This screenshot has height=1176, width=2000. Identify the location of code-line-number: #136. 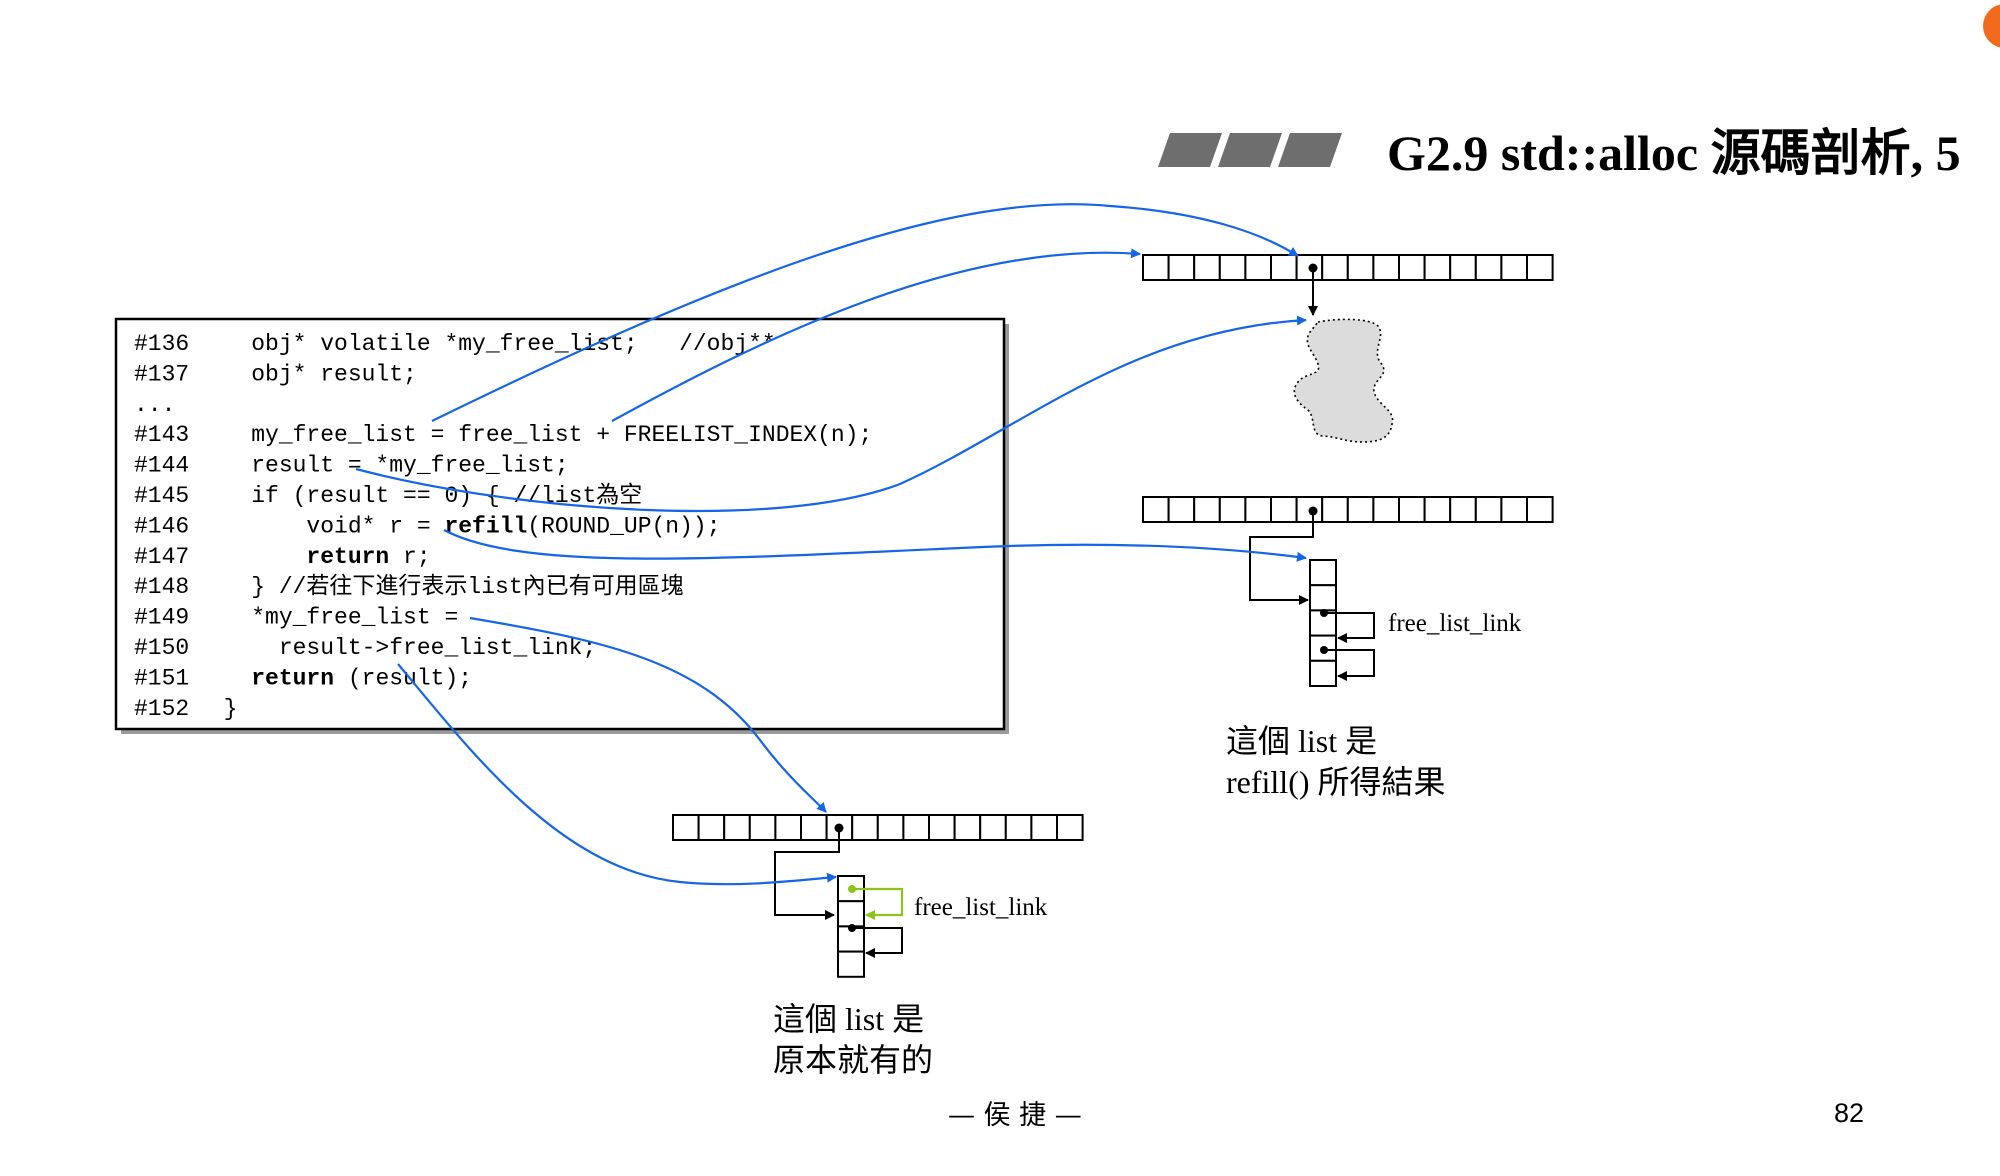
(161, 344).